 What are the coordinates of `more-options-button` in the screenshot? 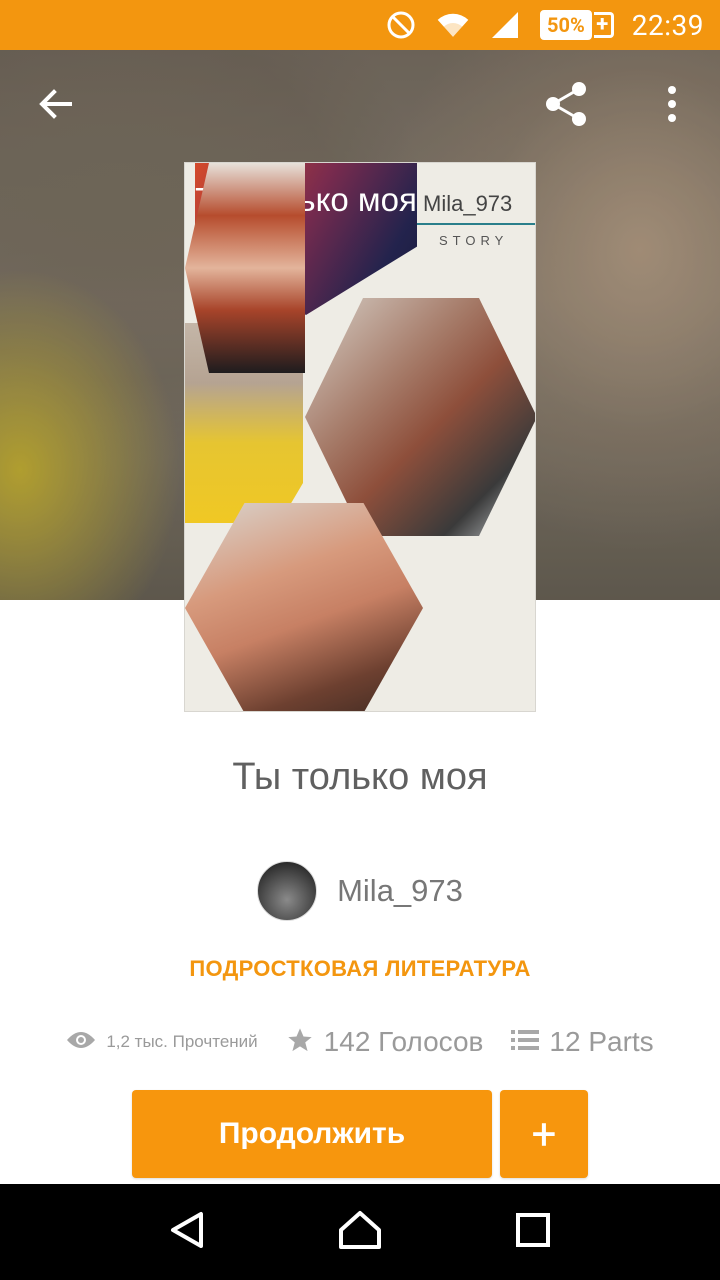 It's located at (672, 106).